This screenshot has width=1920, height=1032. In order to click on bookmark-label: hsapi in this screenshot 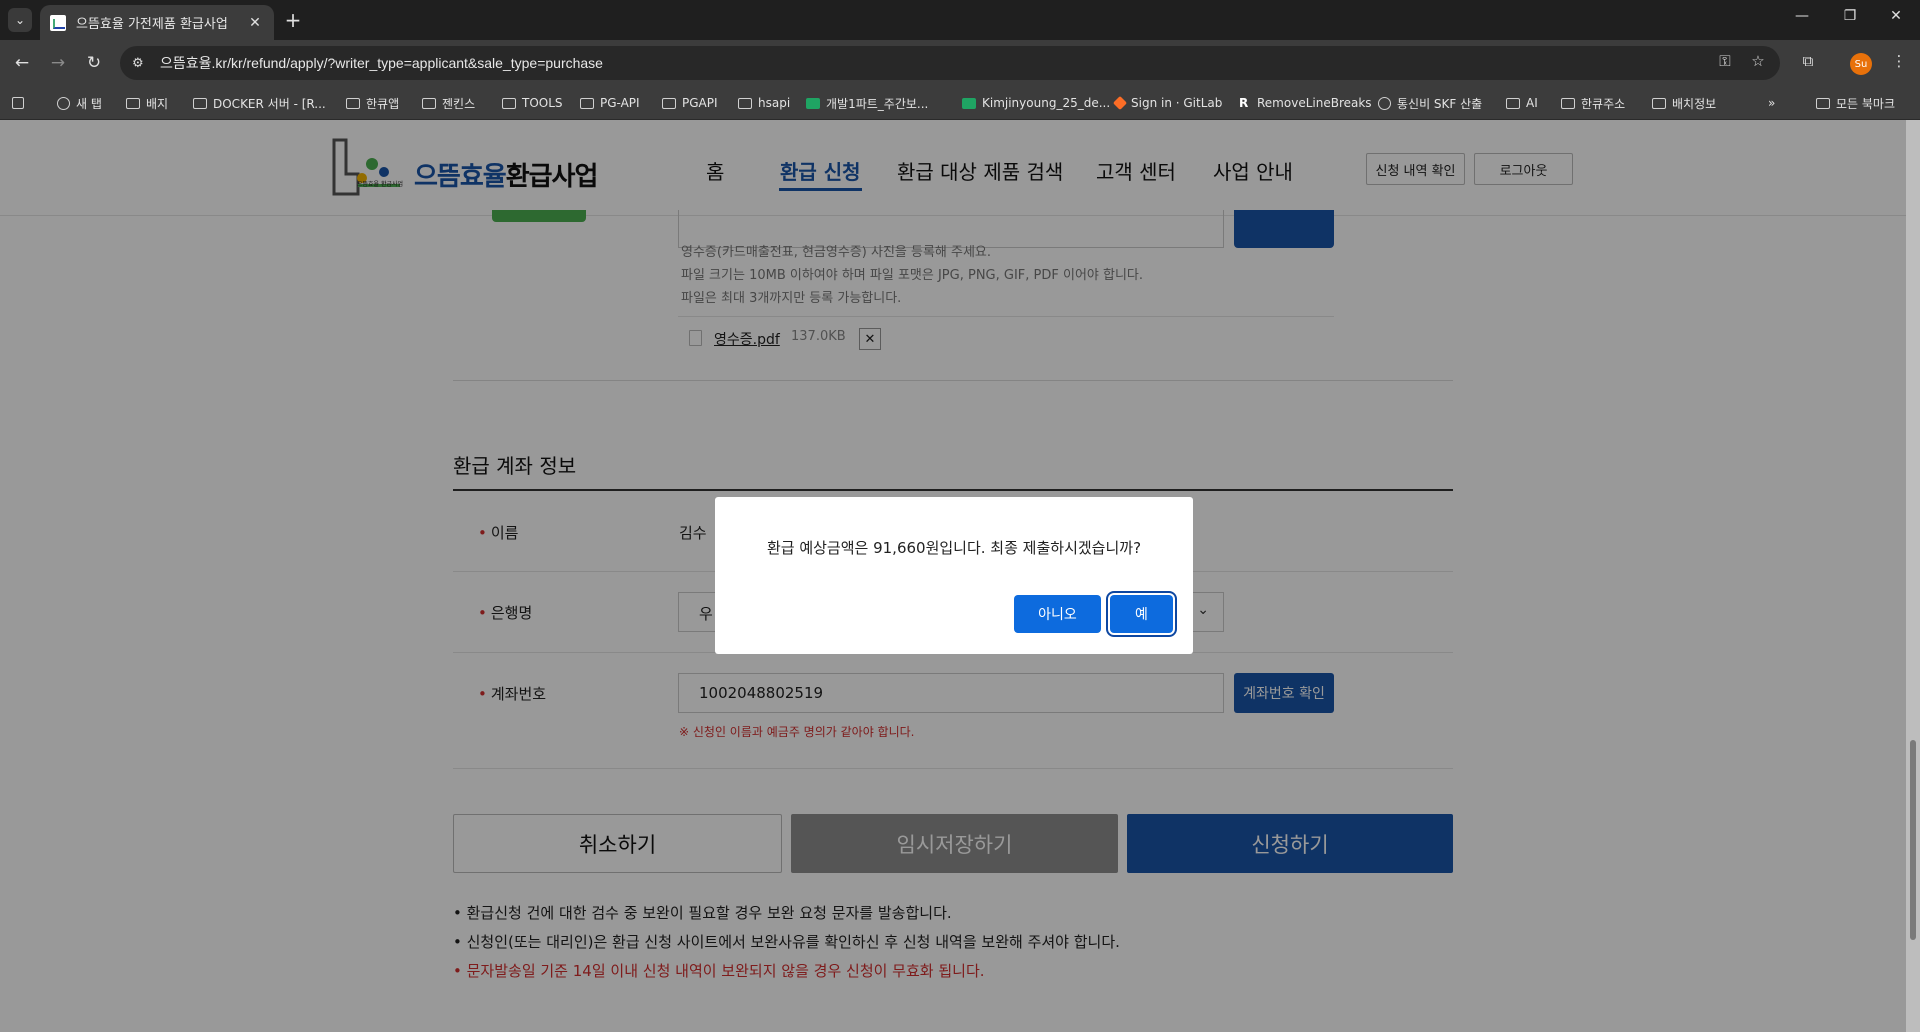, I will do `click(774, 103)`.